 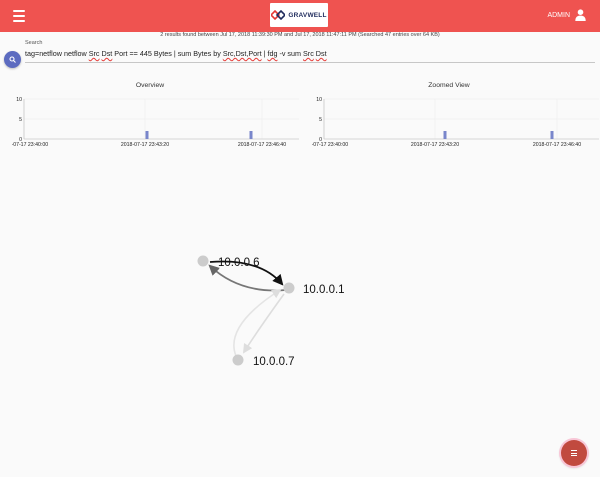 What do you see at coordinates (307, 15) in the screenshot?
I see `logo-text: GRAVWELL` at bounding box center [307, 15].